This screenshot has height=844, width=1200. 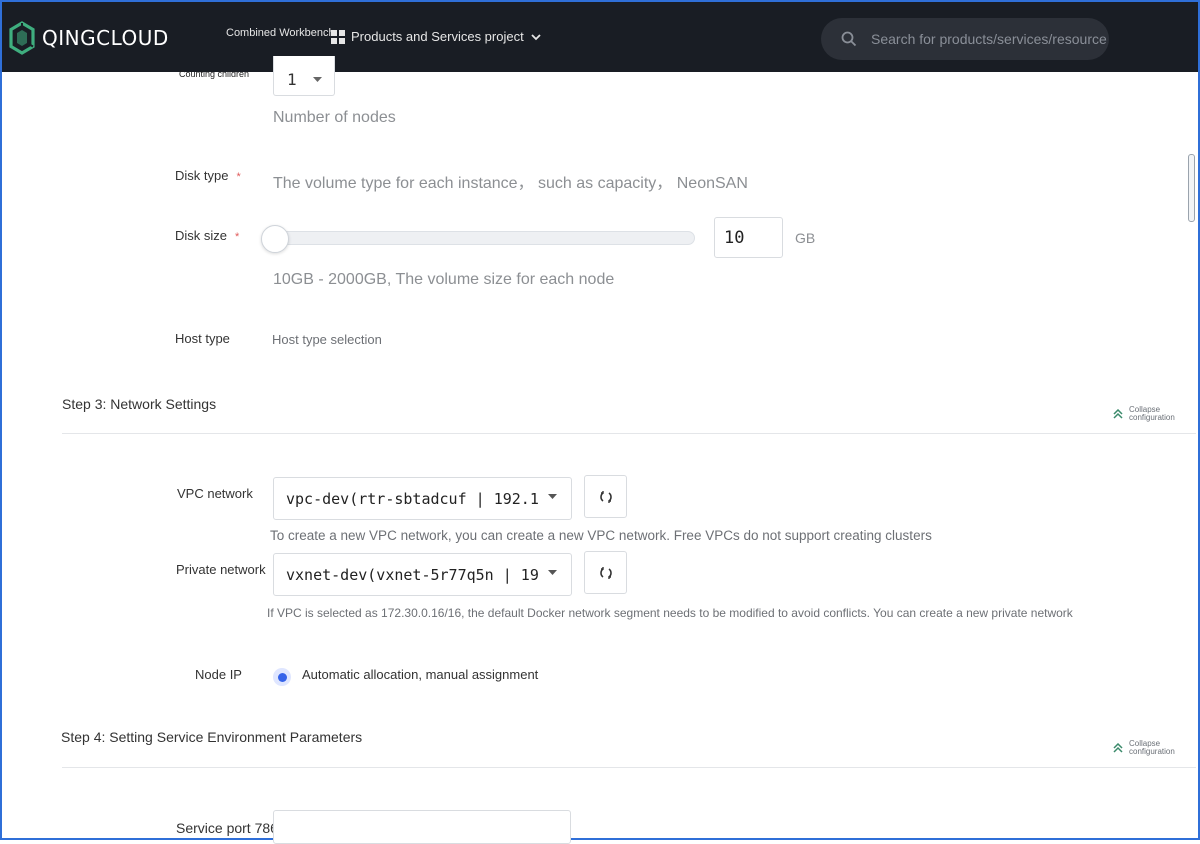 What do you see at coordinates (989, 39) in the screenshot?
I see `search-input` at bounding box center [989, 39].